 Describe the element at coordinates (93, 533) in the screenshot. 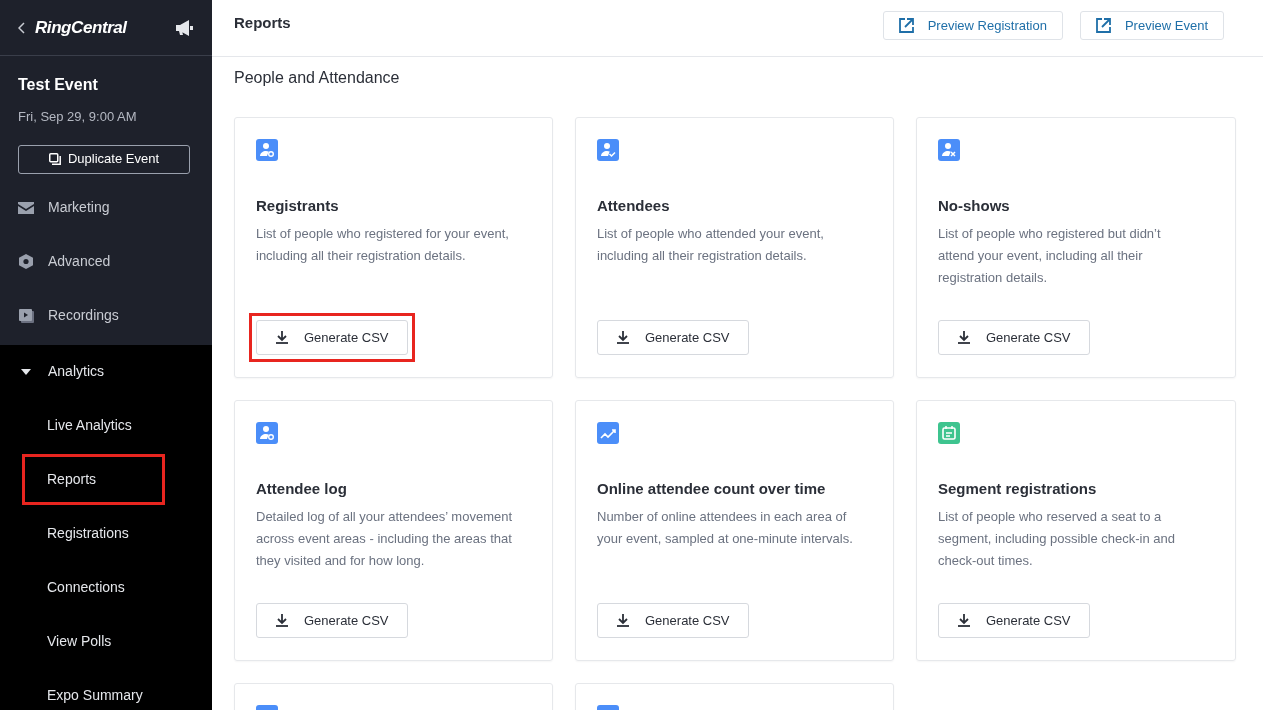

I see `sidebar-subitem: Registrations` at that location.